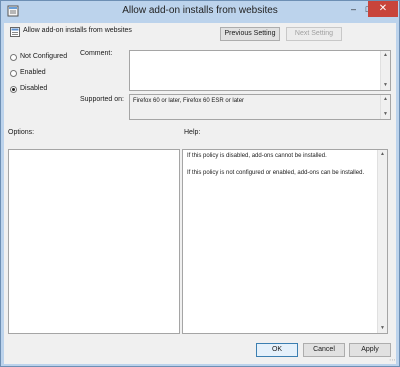  What do you see at coordinates (13, 57) in the screenshot?
I see `radio-not-configured-circle` at bounding box center [13, 57].